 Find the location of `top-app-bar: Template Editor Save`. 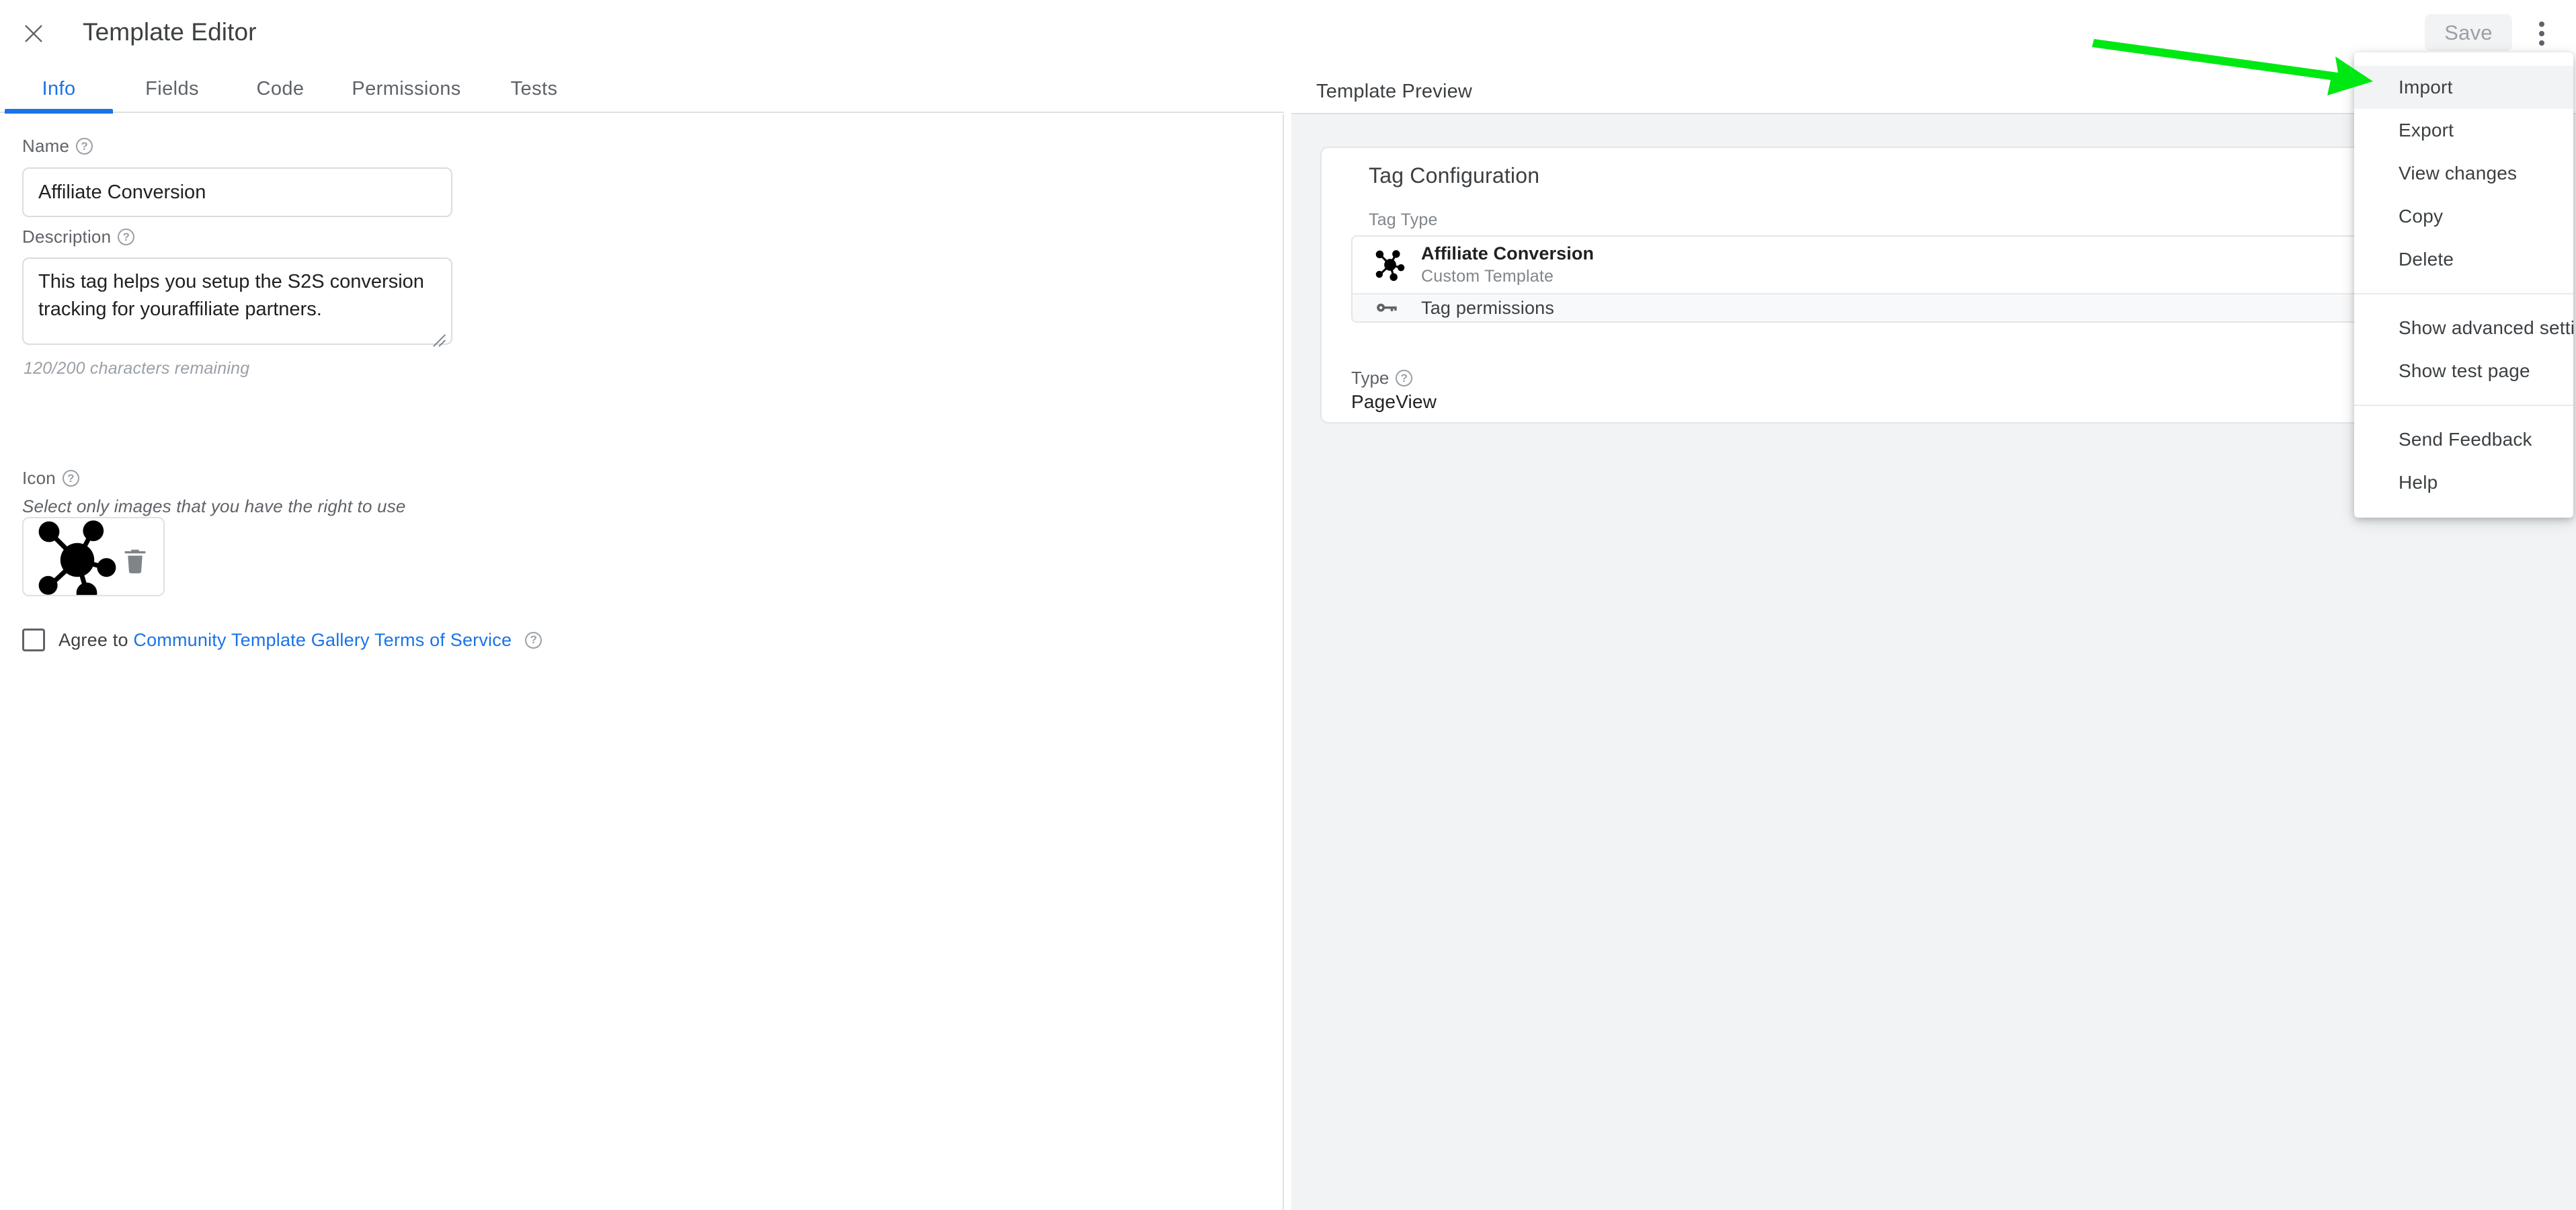

top-app-bar: Template Editor Save is located at coordinates (1288, 33).